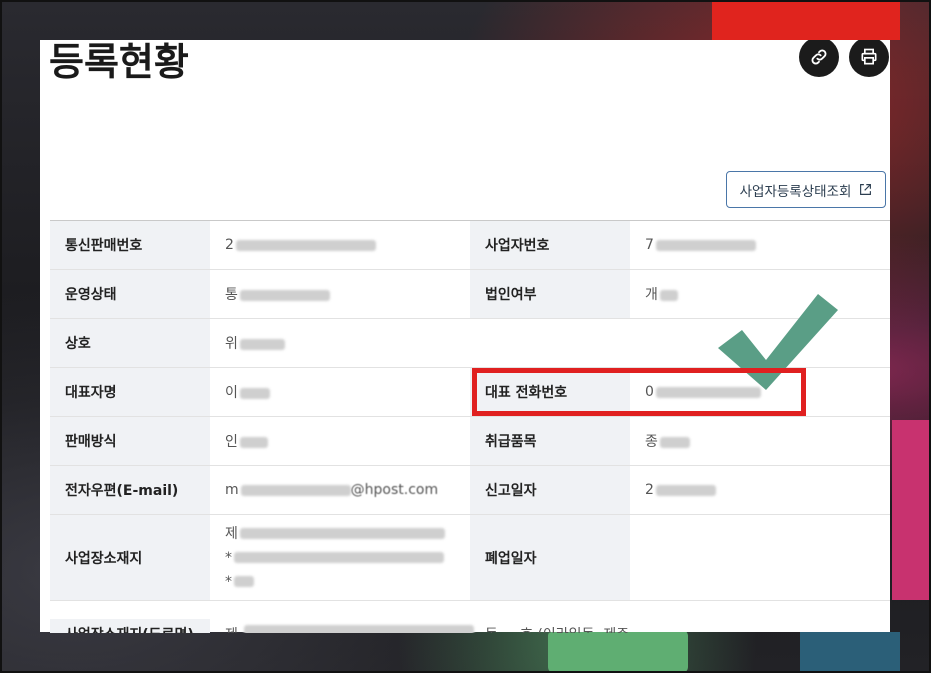 Image resolution: width=931 pixels, height=673 pixels. Describe the element at coordinates (340, 343) in the screenshot. I see `table-value: 위` at that location.